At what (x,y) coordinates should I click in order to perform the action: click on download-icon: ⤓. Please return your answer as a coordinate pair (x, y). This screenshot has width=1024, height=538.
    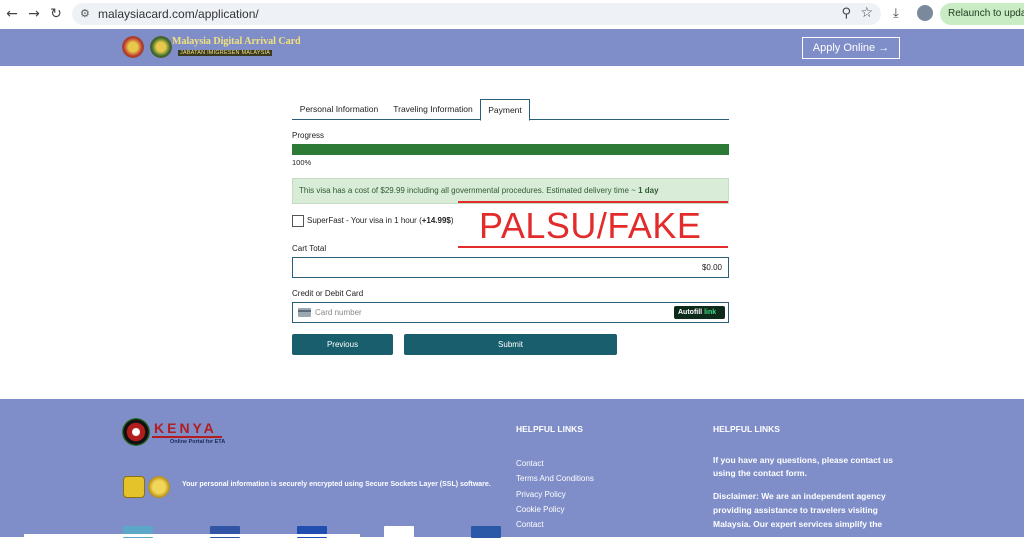
    Looking at the image, I should click on (896, 13).